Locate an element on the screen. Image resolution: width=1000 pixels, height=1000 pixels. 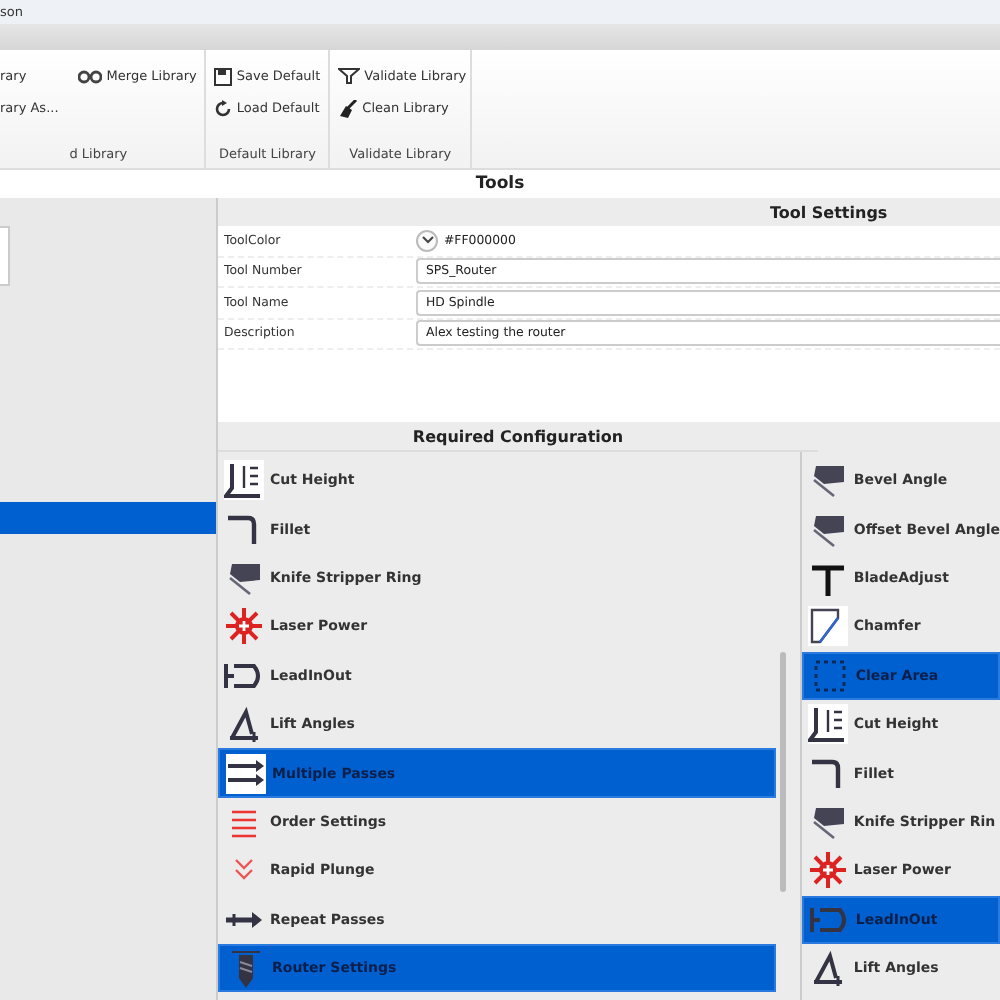
chevron-down-icon is located at coordinates (427, 240).